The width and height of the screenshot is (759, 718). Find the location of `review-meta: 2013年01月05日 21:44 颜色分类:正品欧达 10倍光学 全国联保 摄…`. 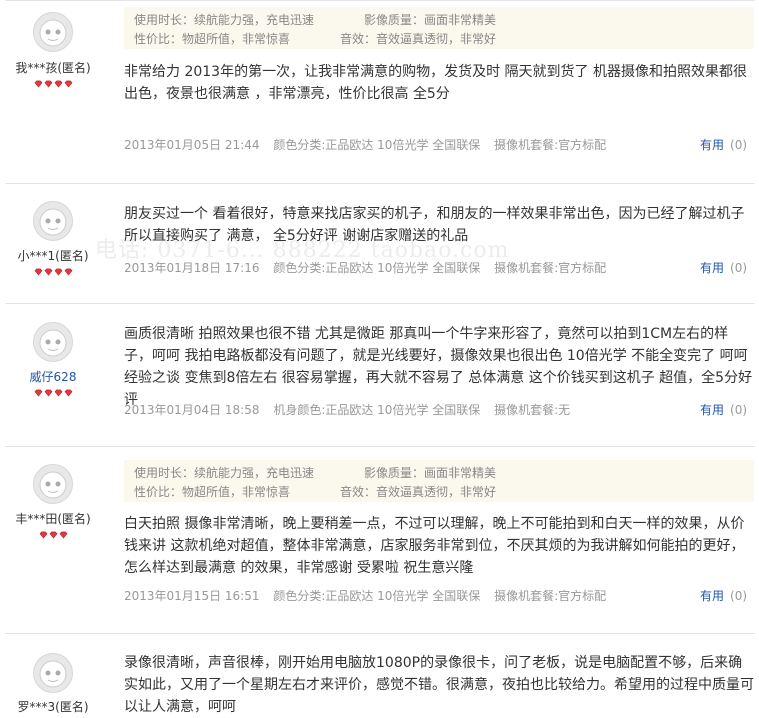

review-meta: 2013年01月05日 21:44 颜色分类:正品欧达 10倍光学 全国联保 摄… is located at coordinates (370, 144).